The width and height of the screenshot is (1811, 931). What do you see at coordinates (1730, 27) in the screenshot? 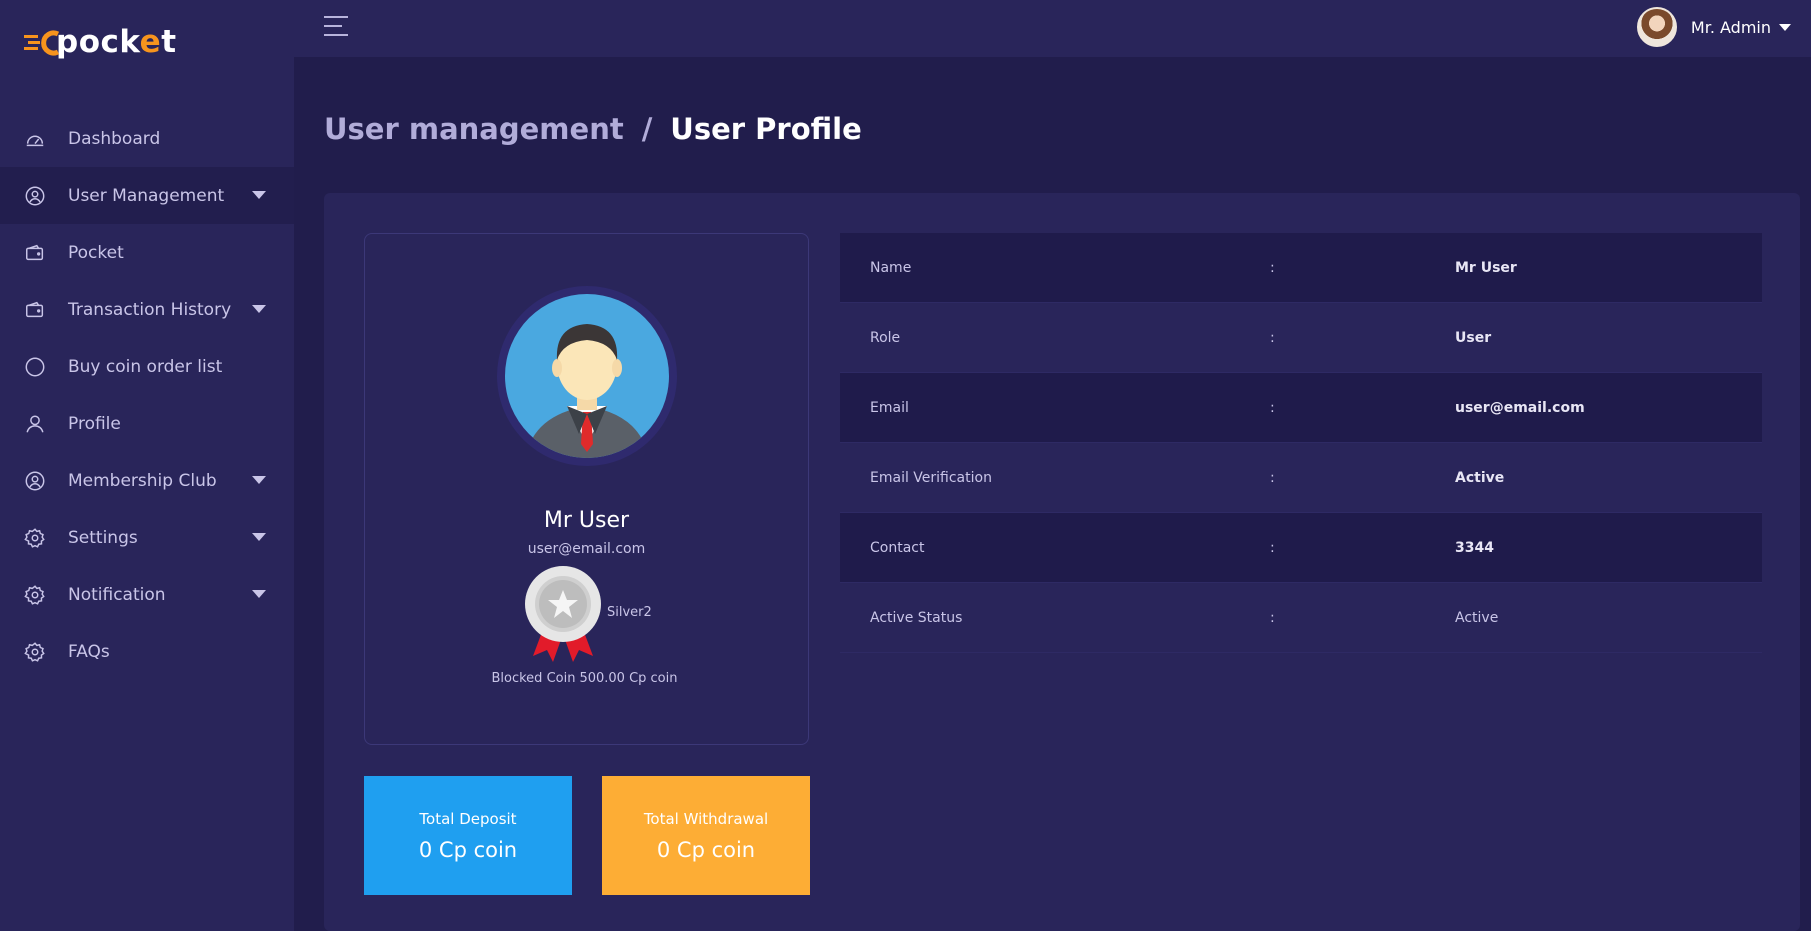
I see `user-name: Mr. Admin` at bounding box center [1730, 27].